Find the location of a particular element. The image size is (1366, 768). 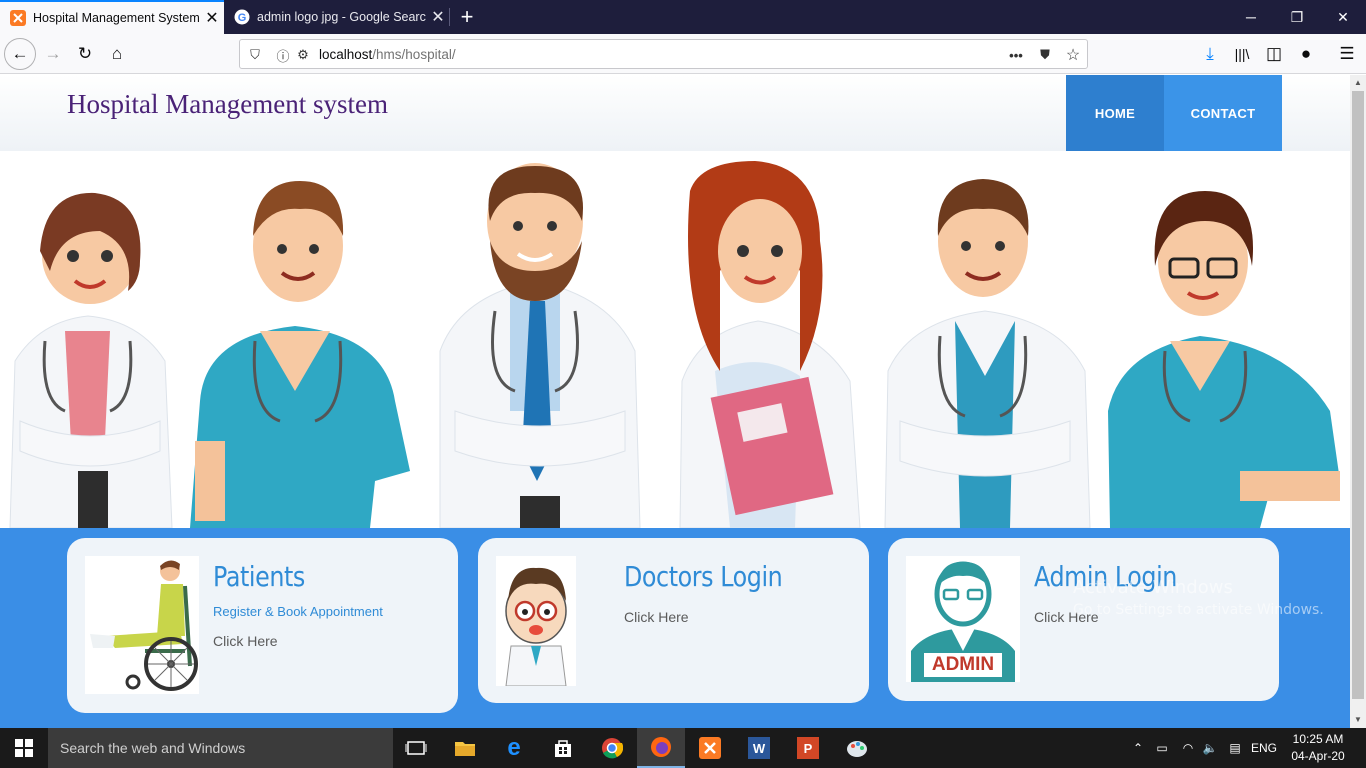

activate-windows-hint: Go to Settings to activate Windows. is located at coordinates (1198, 610).